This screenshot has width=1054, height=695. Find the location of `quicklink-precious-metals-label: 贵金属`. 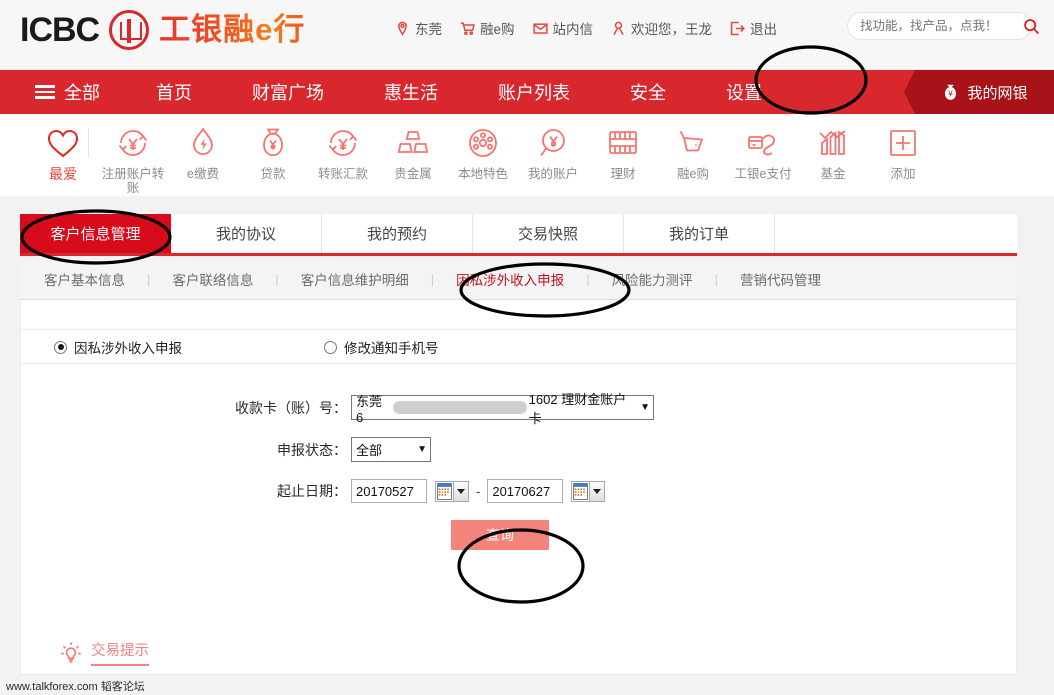

quicklink-precious-metals-label: 贵金属 is located at coordinates (413, 174).